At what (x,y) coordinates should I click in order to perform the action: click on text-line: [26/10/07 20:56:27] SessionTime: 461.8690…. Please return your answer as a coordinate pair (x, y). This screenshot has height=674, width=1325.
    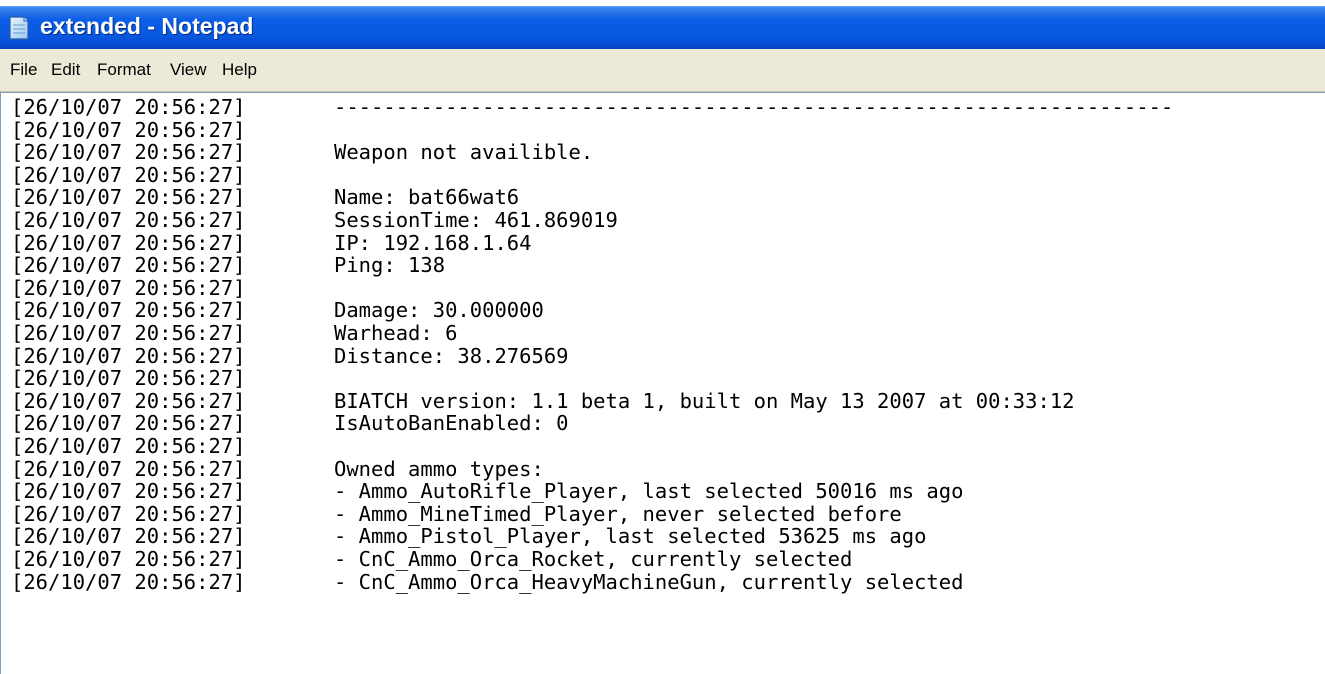
    Looking at the image, I should click on (663, 220).